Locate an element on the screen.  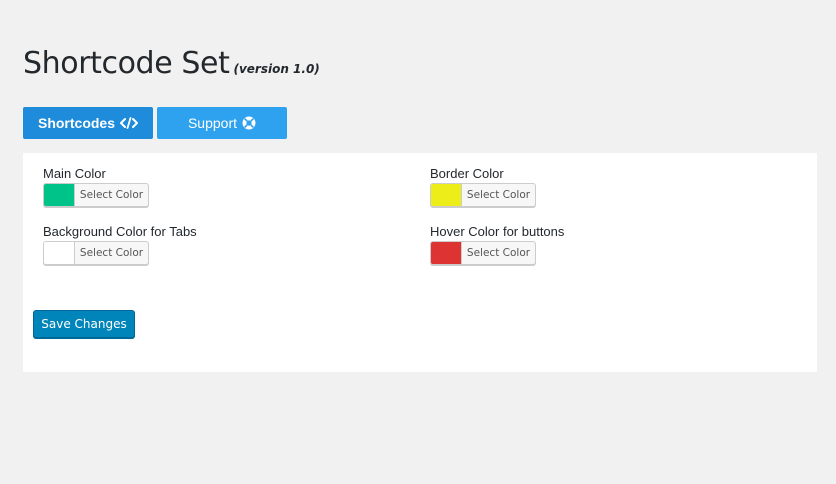
page-title: Shortcode Set (version 1.0) is located at coordinates (171, 64).